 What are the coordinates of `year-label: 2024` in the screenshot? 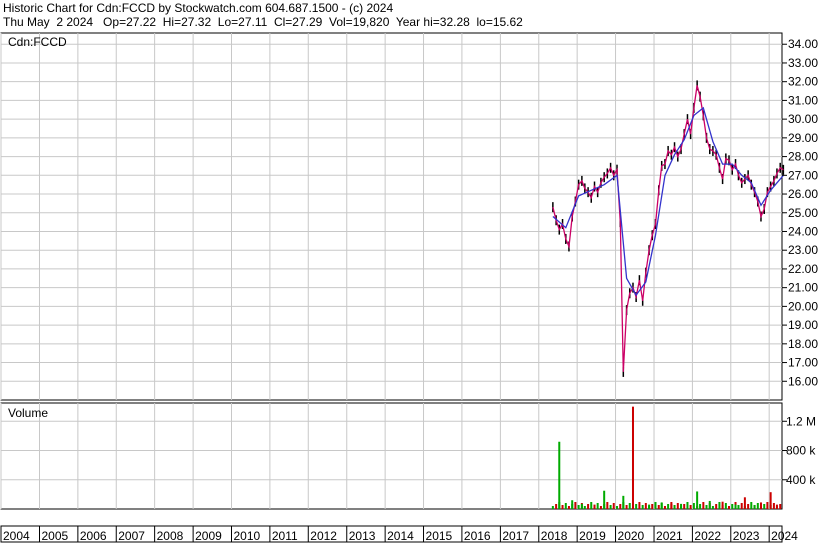 It's located at (784, 536).